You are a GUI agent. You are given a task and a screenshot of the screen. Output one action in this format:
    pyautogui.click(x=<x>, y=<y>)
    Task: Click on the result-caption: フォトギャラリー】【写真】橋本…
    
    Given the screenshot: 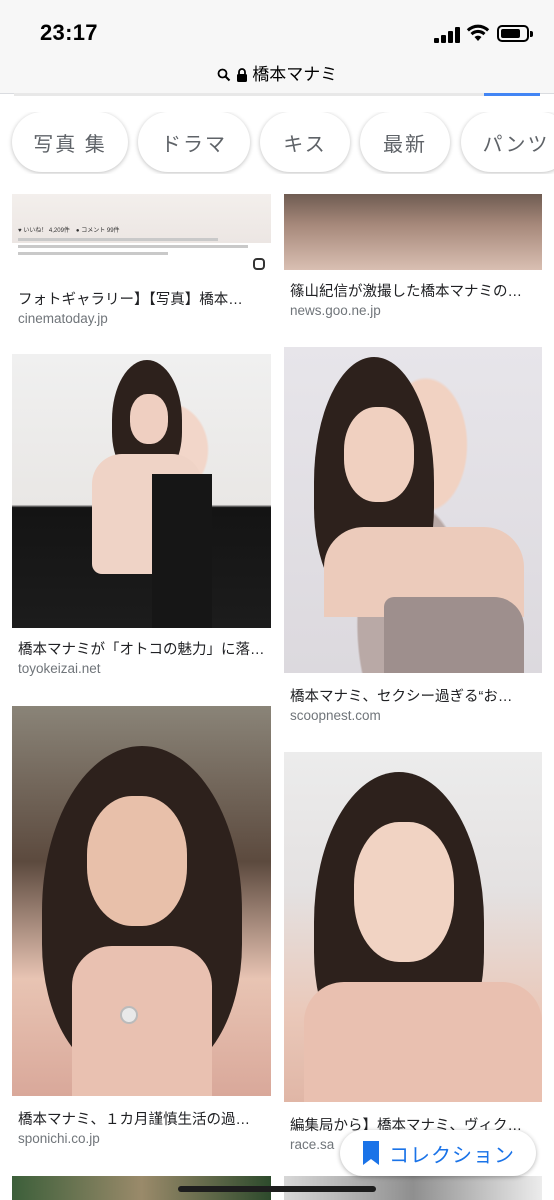 What is the action you would take?
    pyautogui.click(x=130, y=300)
    